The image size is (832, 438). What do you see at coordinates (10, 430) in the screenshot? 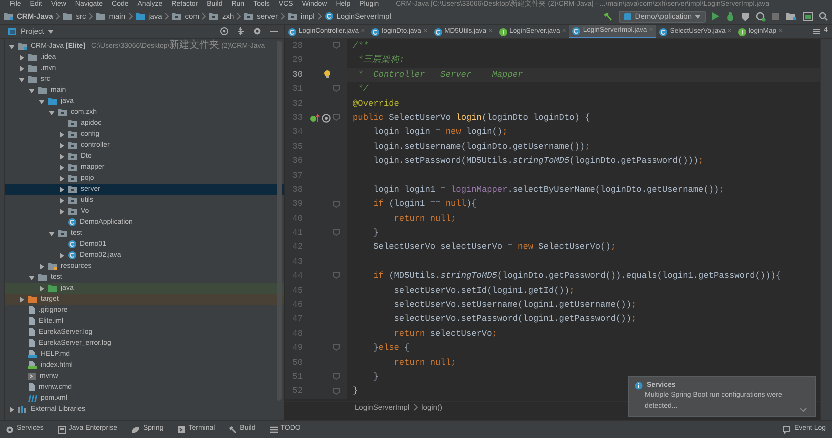
I see `gear-icon` at bounding box center [10, 430].